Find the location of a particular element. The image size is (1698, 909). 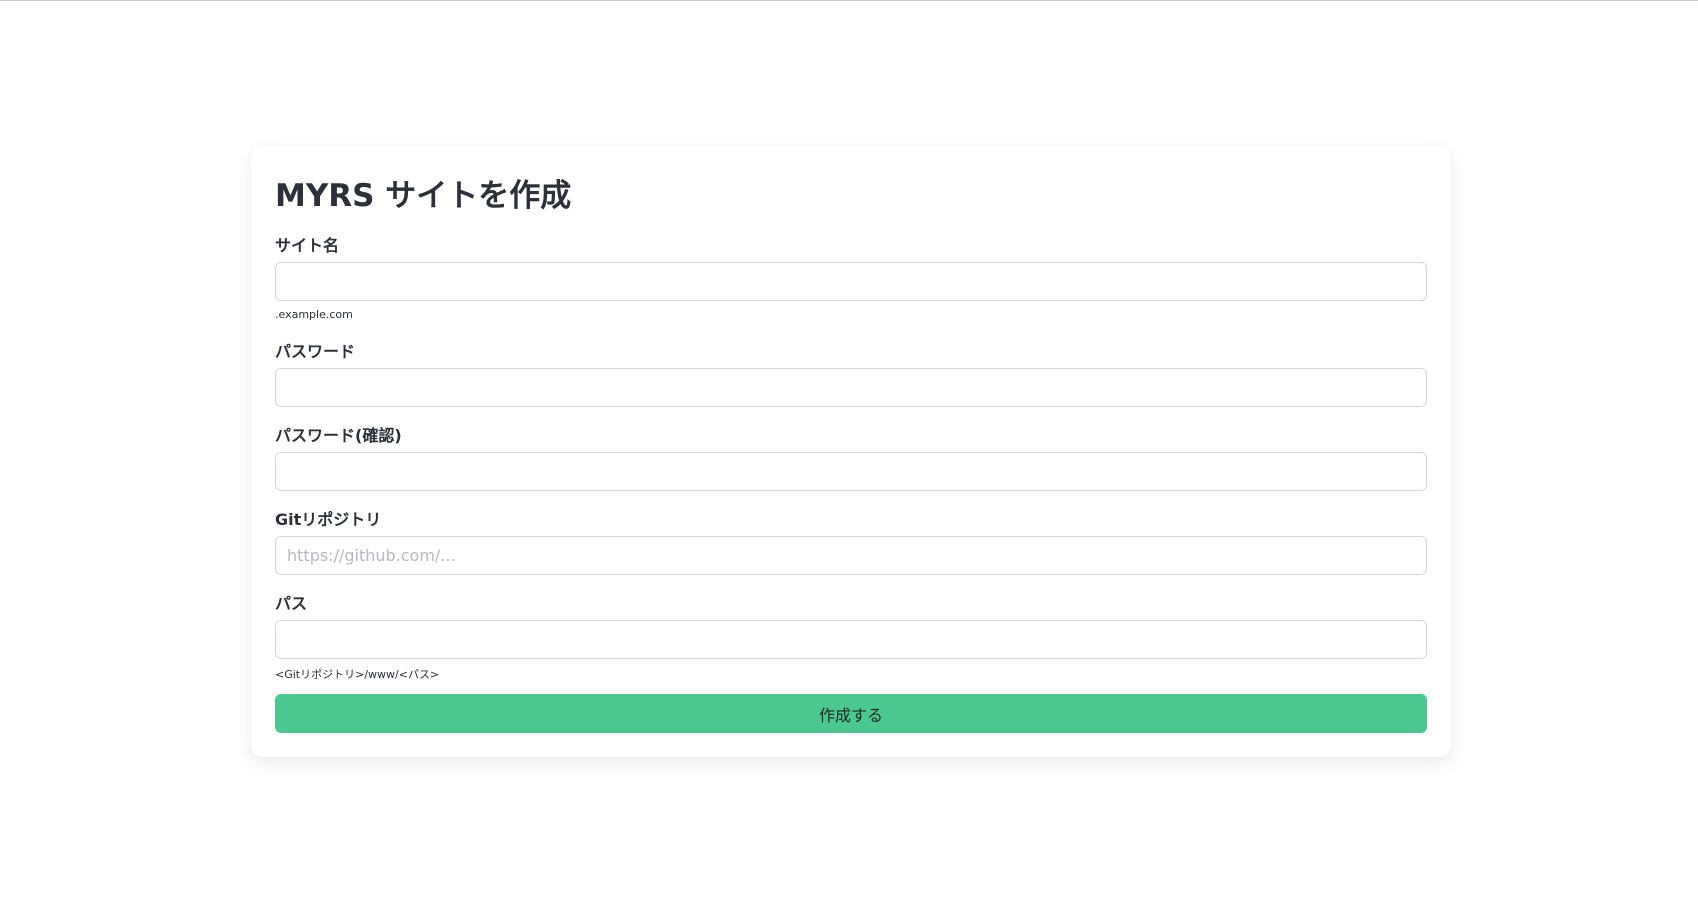

git-repo-input is located at coordinates (851, 555).